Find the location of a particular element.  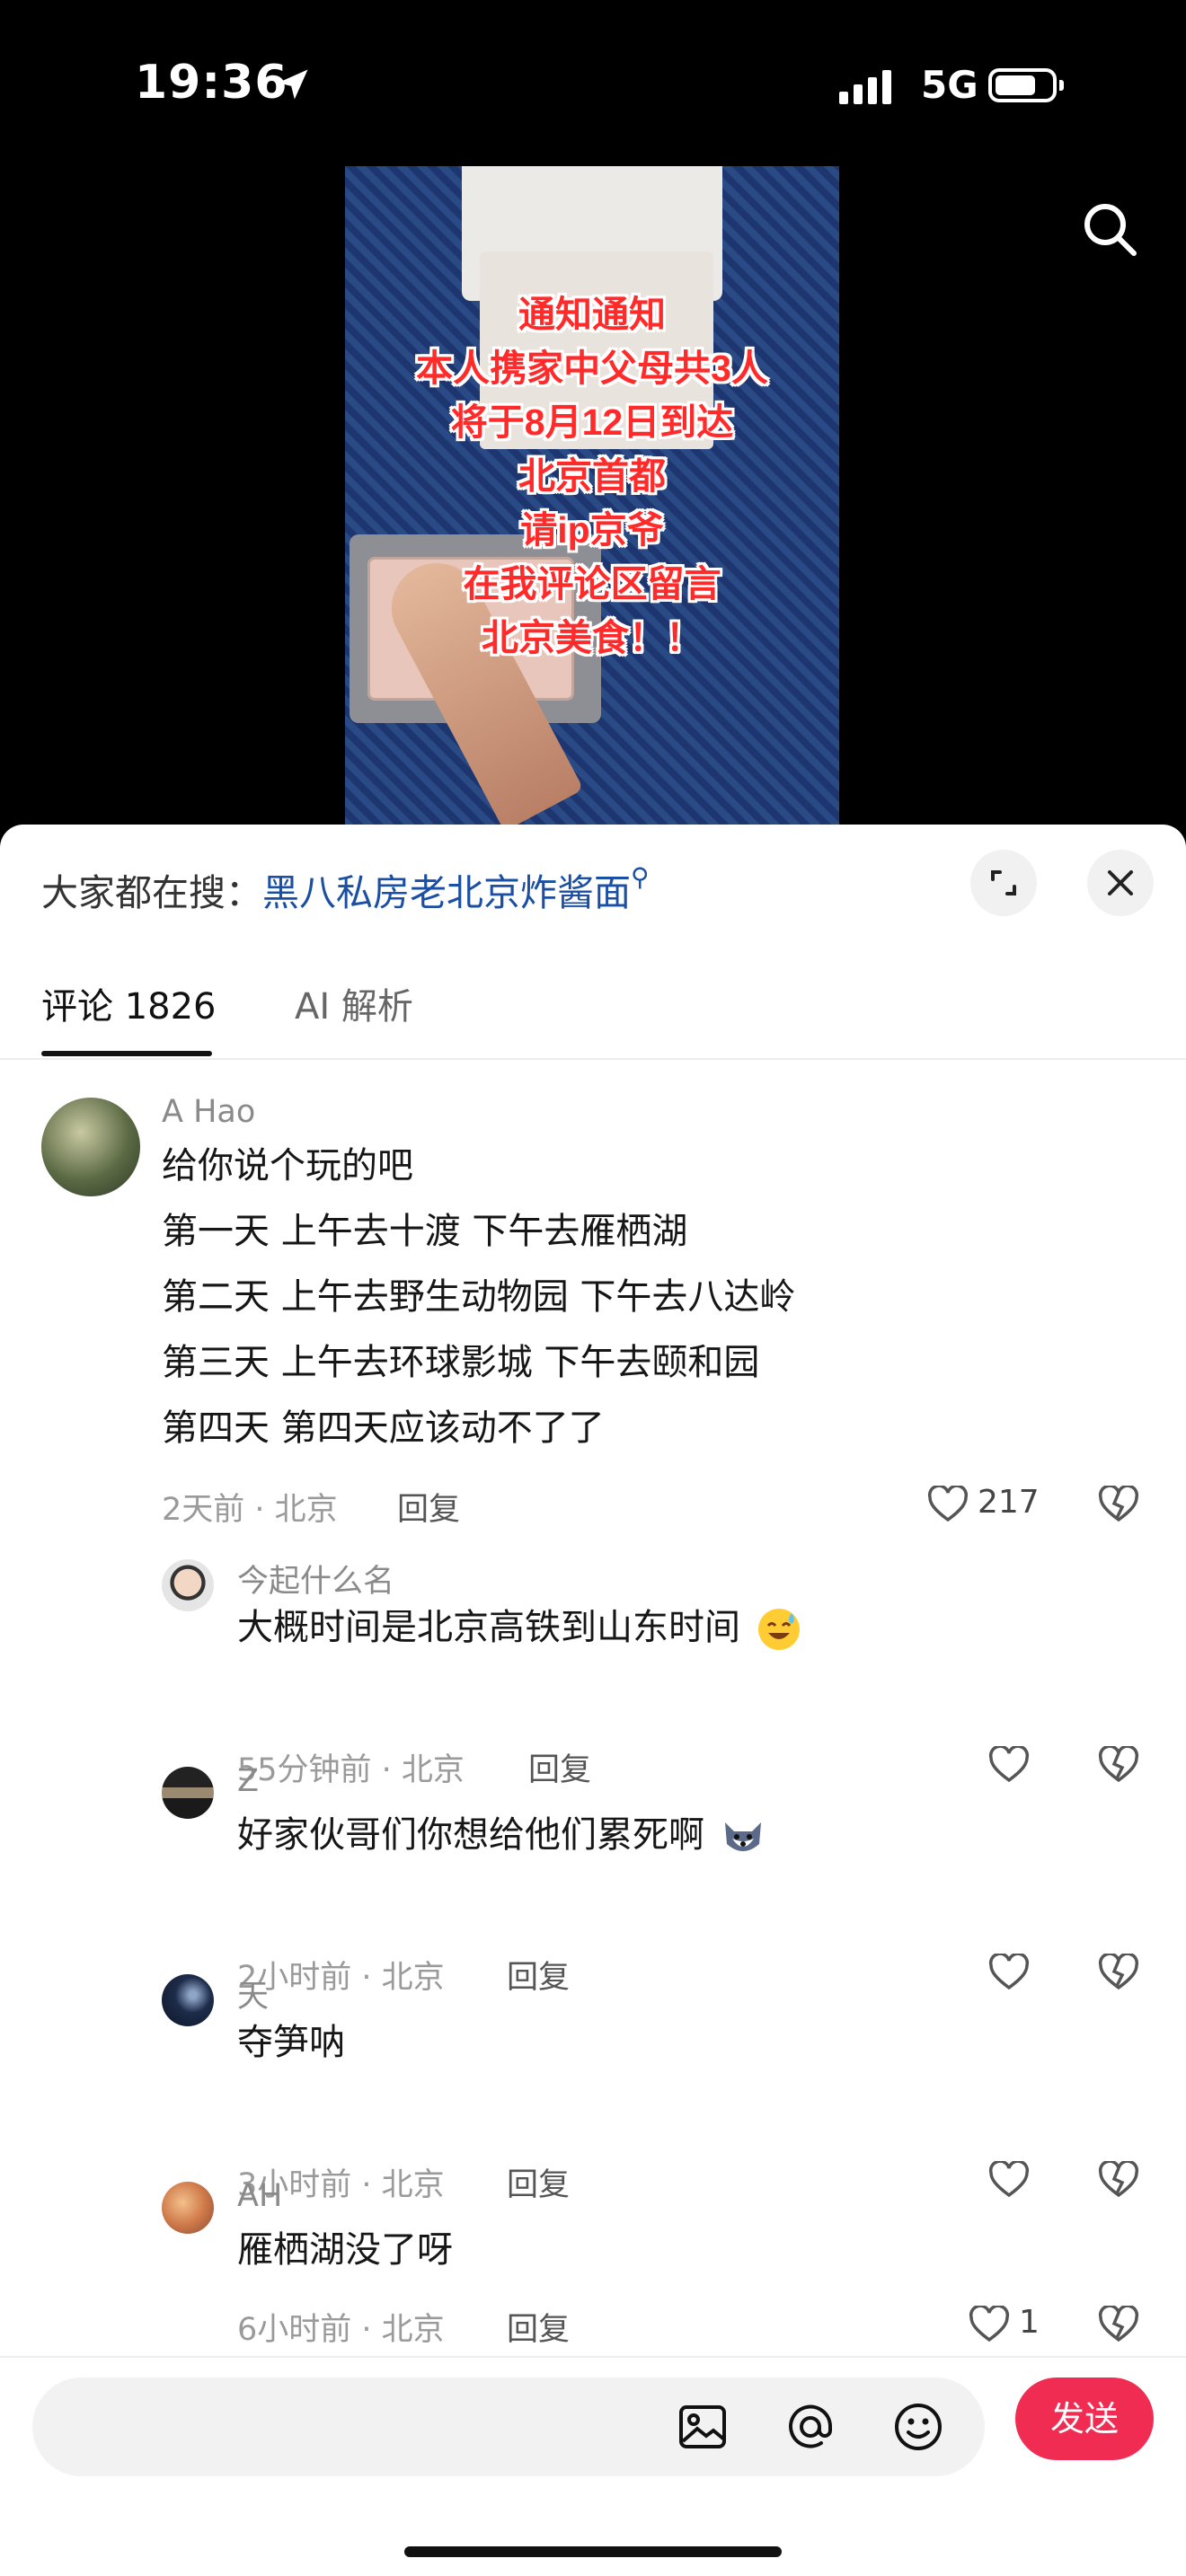

active-tab-indicator is located at coordinates (126, 1053).